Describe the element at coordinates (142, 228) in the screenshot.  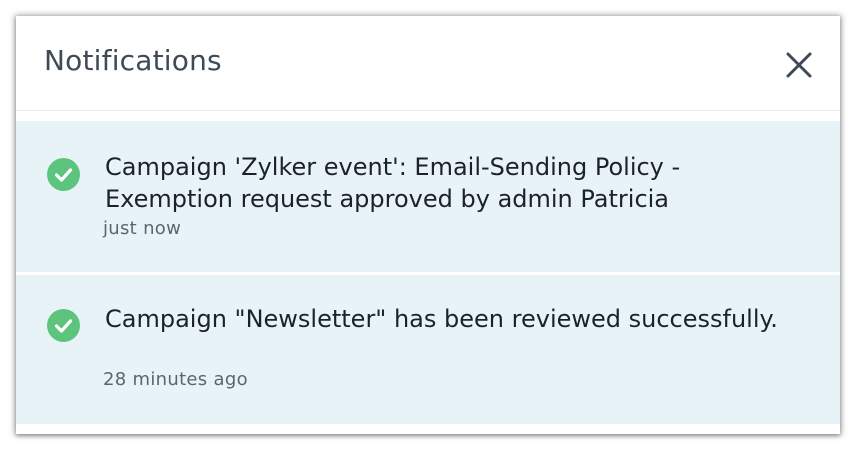
I see `notification-timestamp: just now` at that location.